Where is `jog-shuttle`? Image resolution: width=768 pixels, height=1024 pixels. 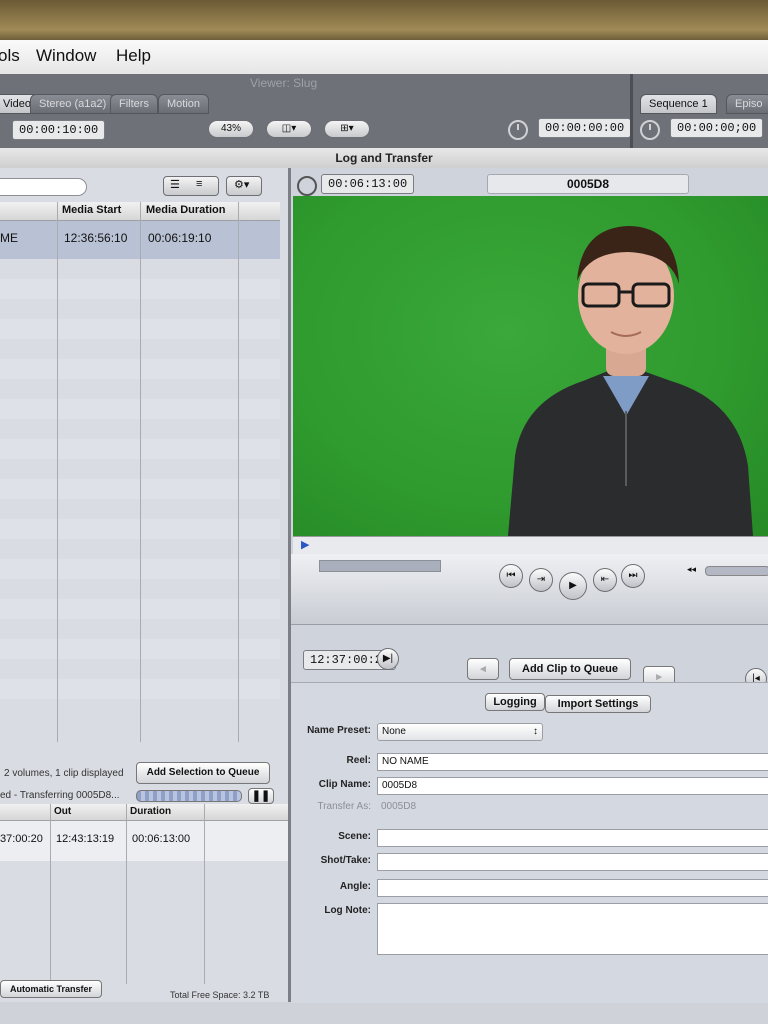
jog-shuttle is located at coordinates (380, 566).